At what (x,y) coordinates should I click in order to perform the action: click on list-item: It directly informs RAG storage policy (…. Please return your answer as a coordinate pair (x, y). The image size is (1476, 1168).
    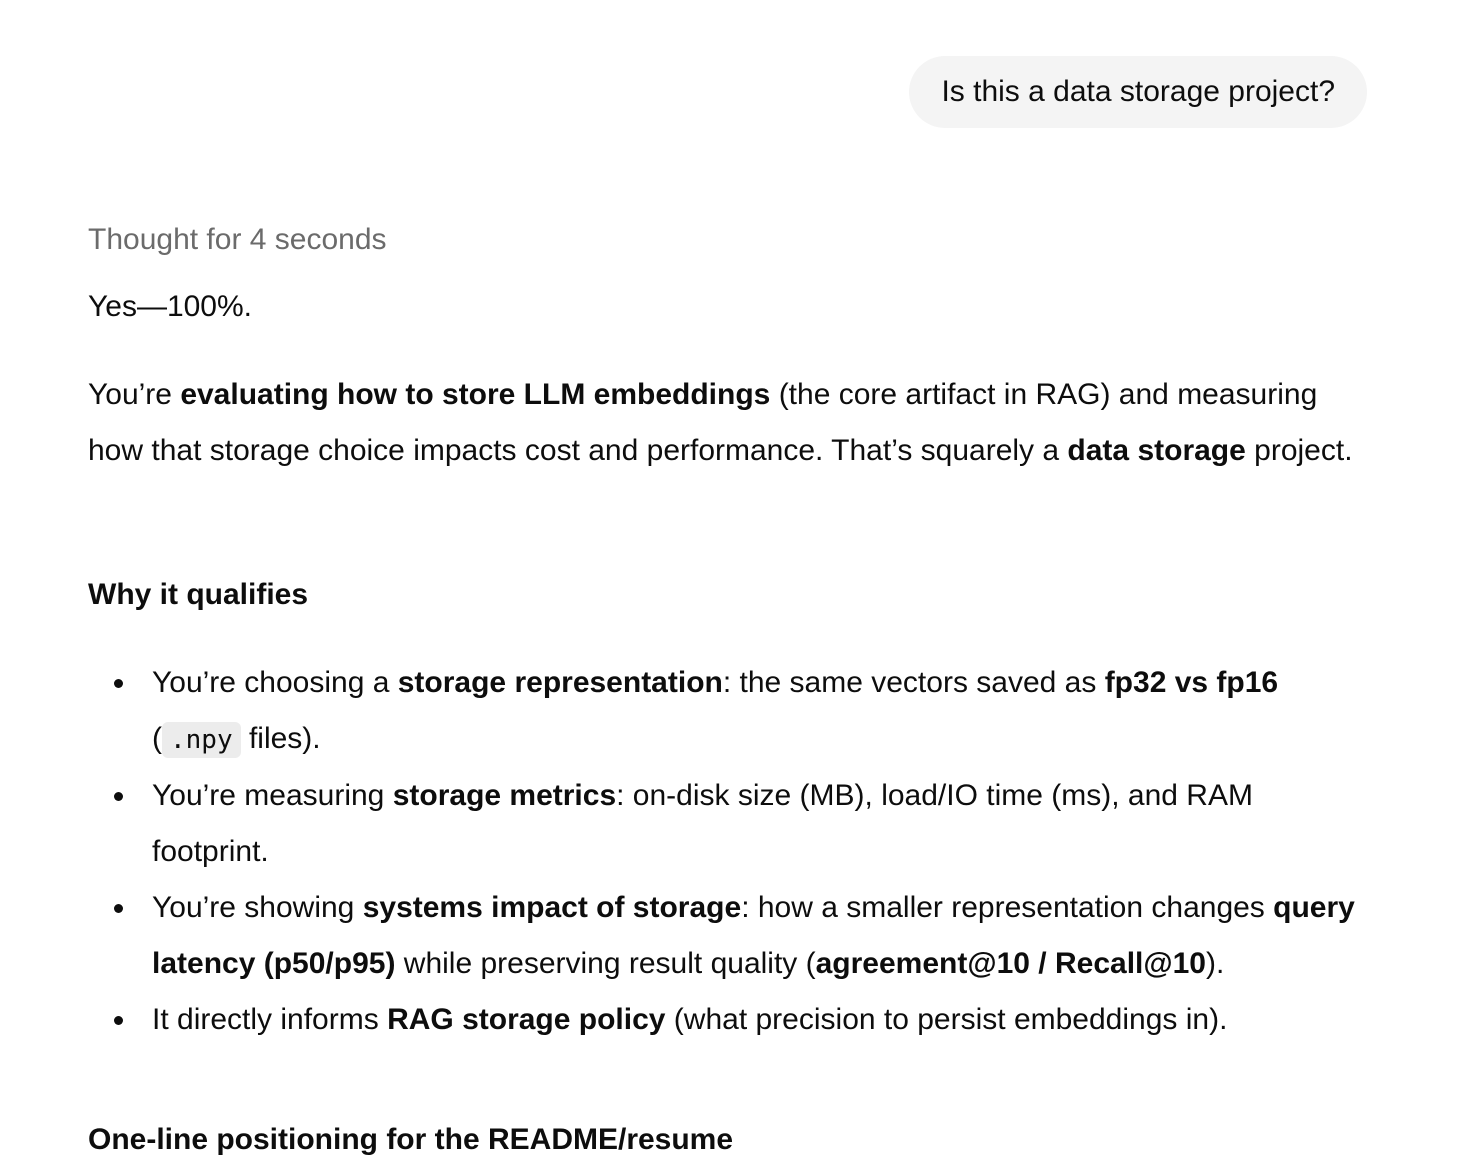
    Looking at the image, I should click on (733, 1020).